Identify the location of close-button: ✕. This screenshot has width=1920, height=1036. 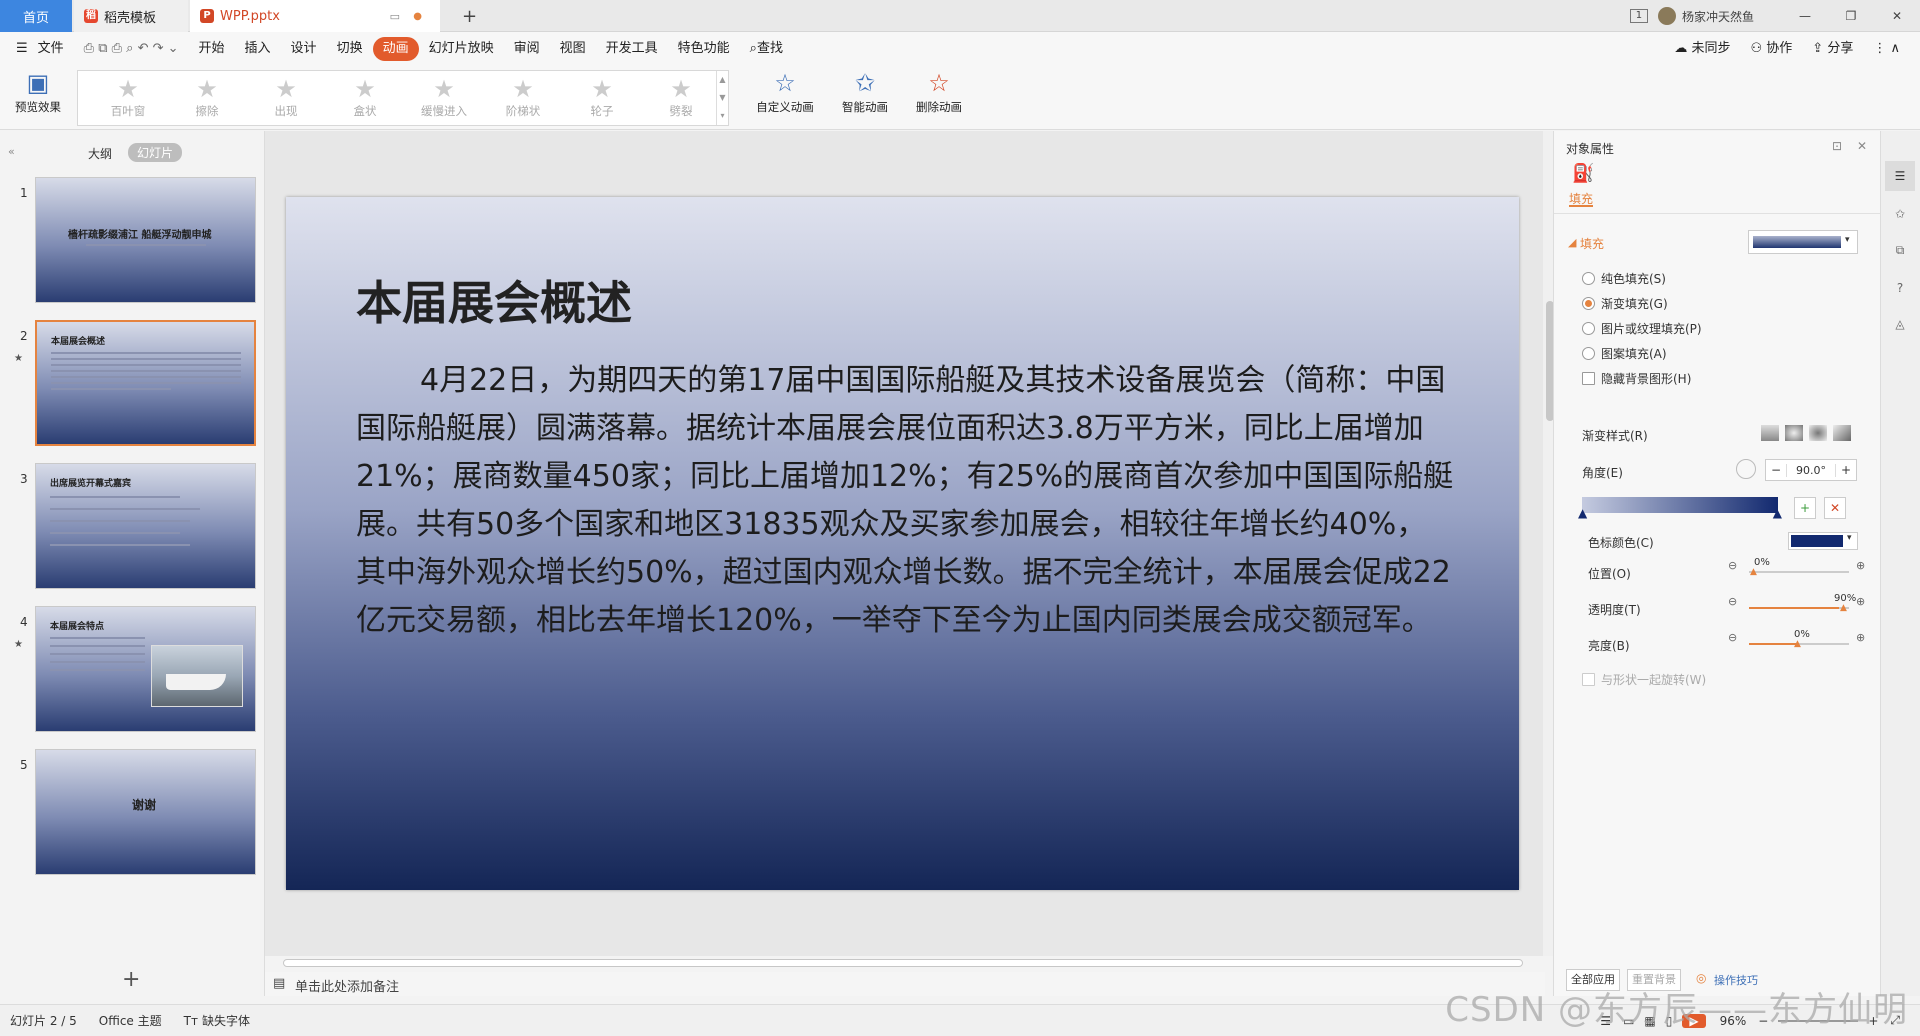
(1897, 16).